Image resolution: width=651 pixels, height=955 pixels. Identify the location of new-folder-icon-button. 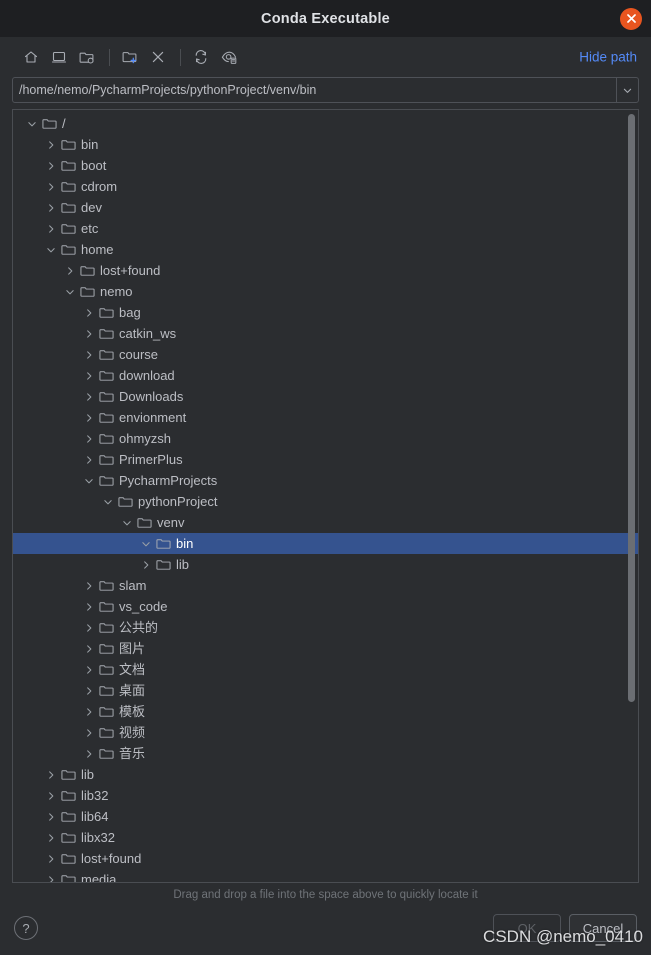
(130, 57).